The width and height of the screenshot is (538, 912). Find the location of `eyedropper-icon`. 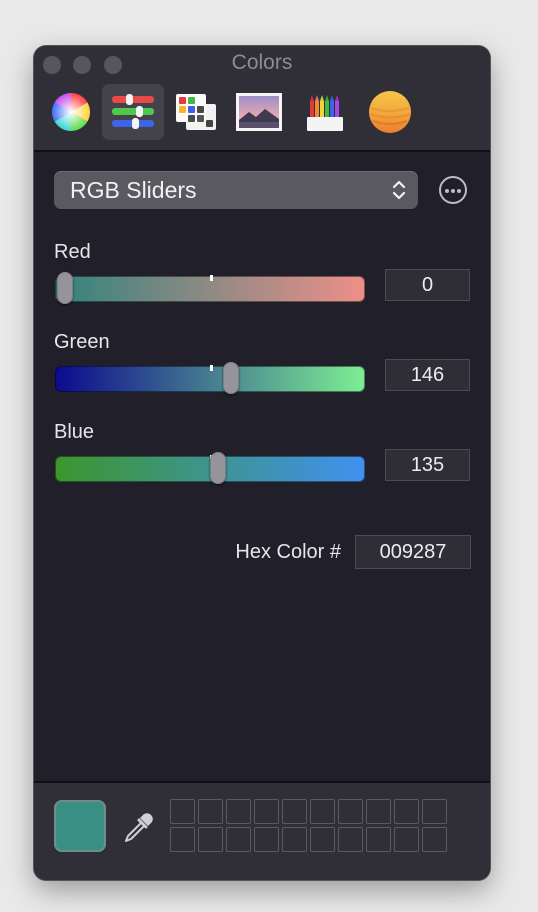

eyedropper-icon is located at coordinates (139, 828).